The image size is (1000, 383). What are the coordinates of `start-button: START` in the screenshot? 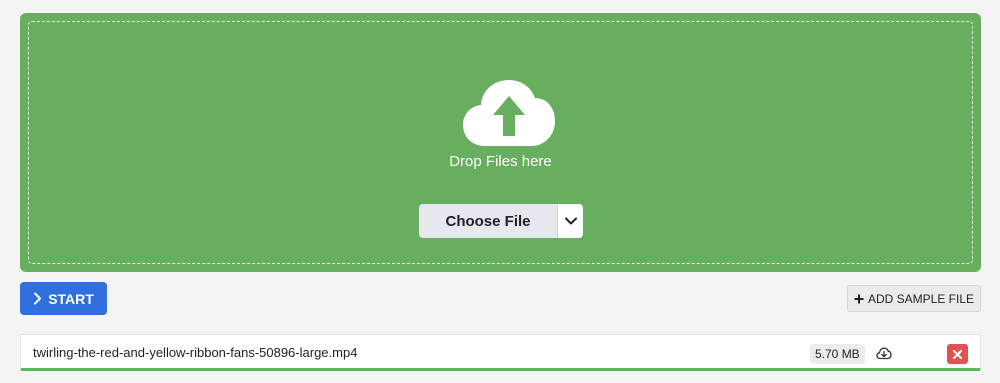 It's located at (63, 298).